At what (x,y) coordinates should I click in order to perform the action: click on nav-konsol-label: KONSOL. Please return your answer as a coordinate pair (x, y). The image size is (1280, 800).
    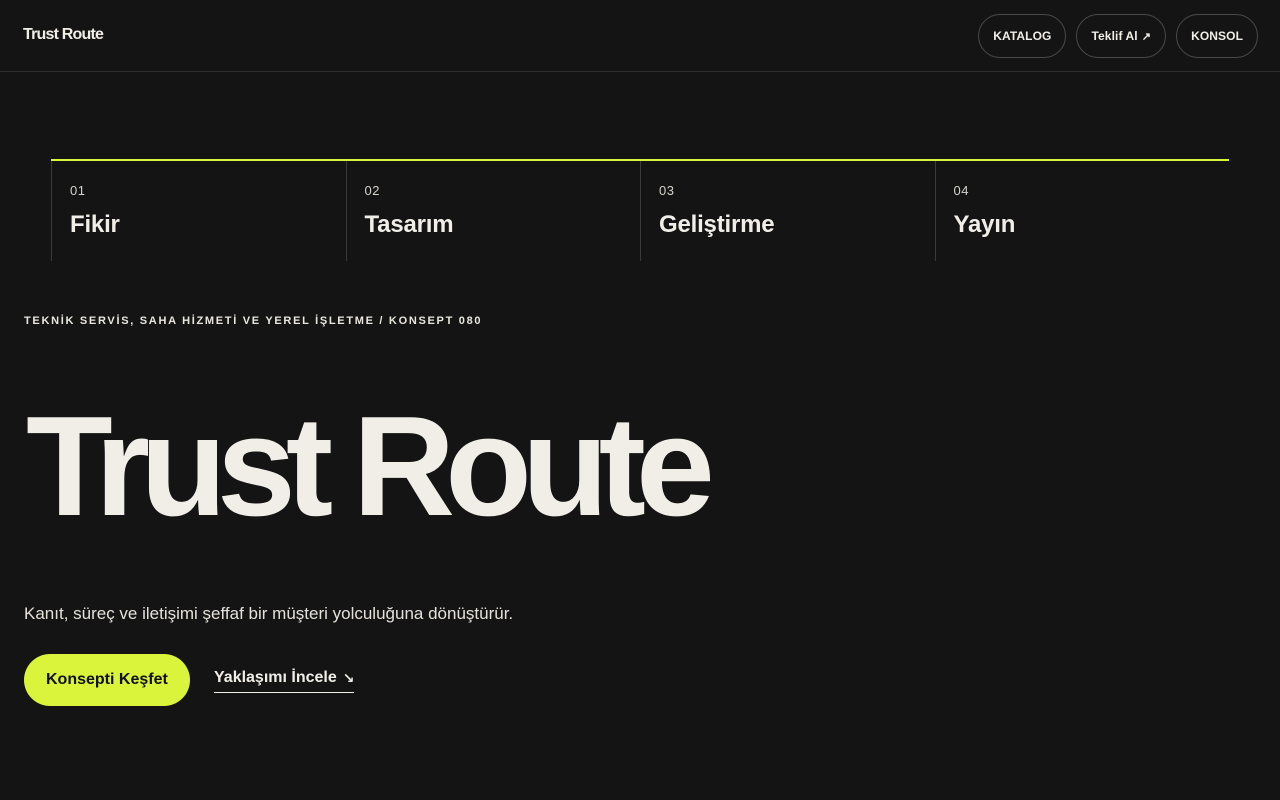
    Looking at the image, I should click on (1217, 36).